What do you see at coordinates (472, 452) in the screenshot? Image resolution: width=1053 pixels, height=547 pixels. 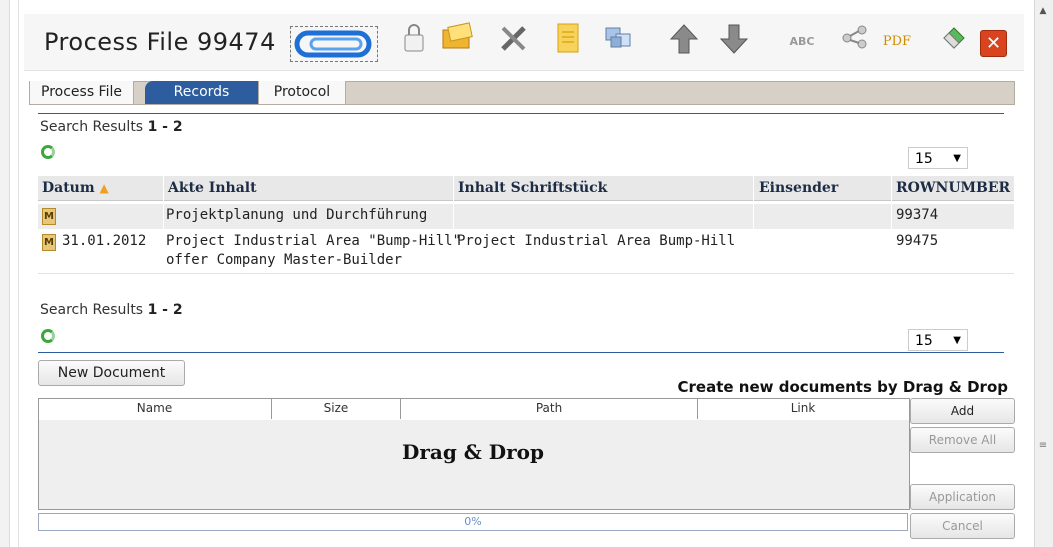 I see `drag-drop-label: Drag & Drop` at bounding box center [472, 452].